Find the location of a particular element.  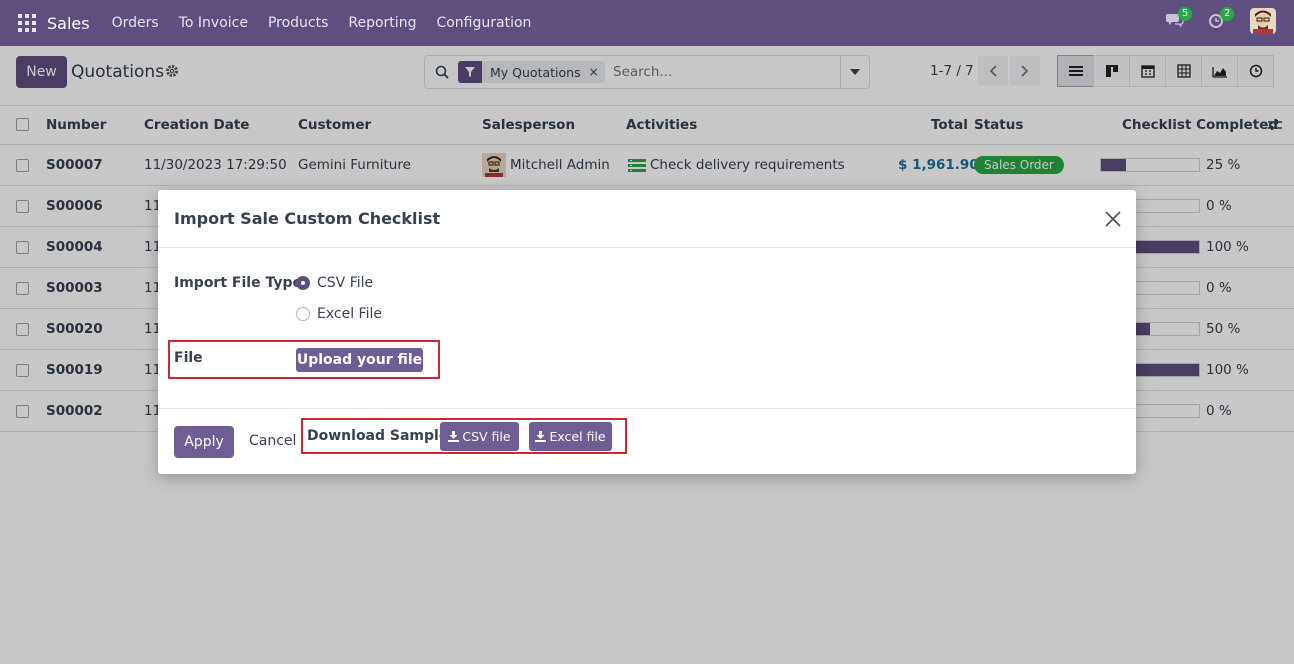

download-excel-button: Excel file is located at coordinates (570, 436).